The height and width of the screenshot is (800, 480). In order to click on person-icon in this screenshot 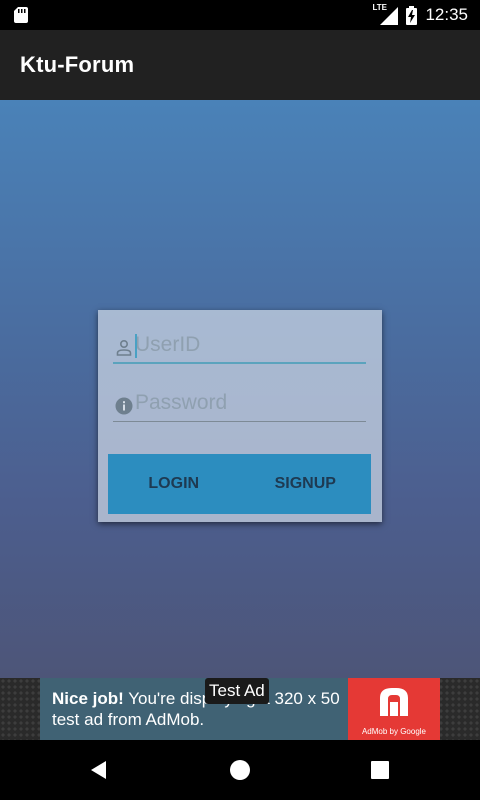, I will do `click(124, 347)`.